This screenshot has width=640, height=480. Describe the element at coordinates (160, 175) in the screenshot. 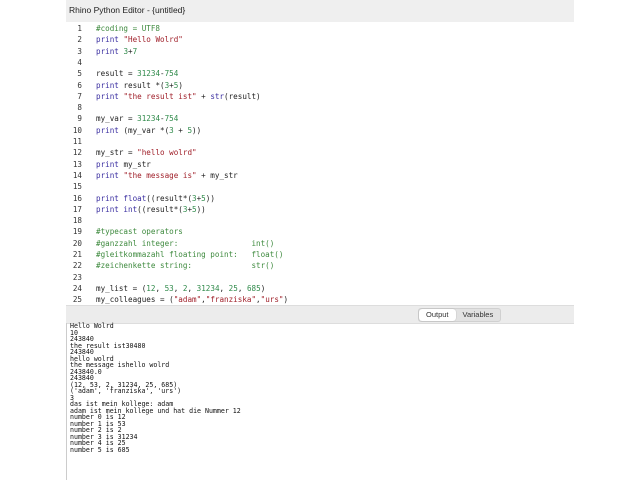

I see `code-token-str: "the message is"` at that location.